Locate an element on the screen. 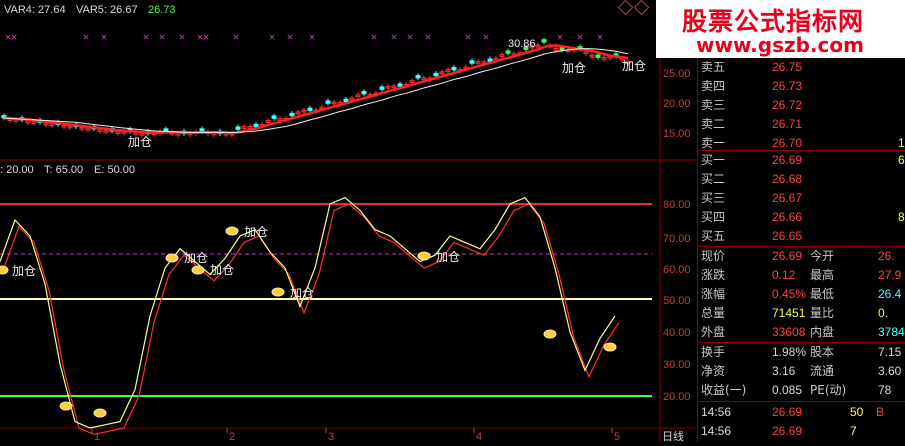 This screenshot has height=446, width=905. fund-value: 78 is located at coordinates (885, 390).